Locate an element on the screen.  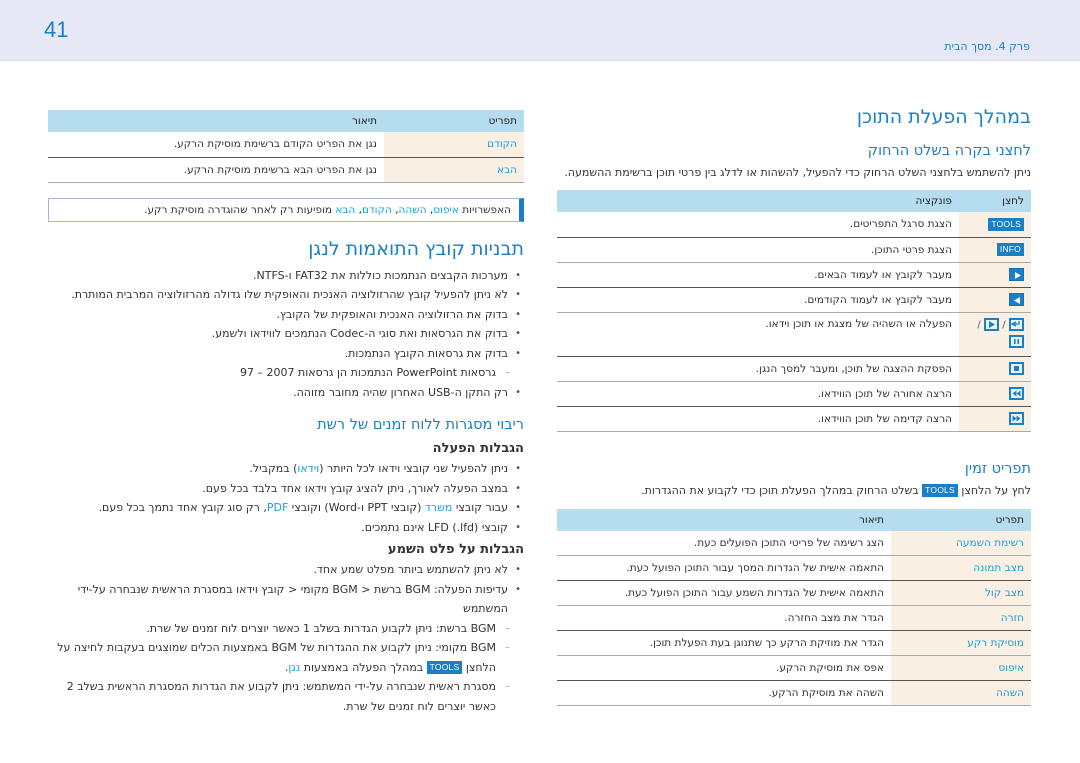
menu-item-playlist: רשימת השמעה is located at coordinates (961, 543).